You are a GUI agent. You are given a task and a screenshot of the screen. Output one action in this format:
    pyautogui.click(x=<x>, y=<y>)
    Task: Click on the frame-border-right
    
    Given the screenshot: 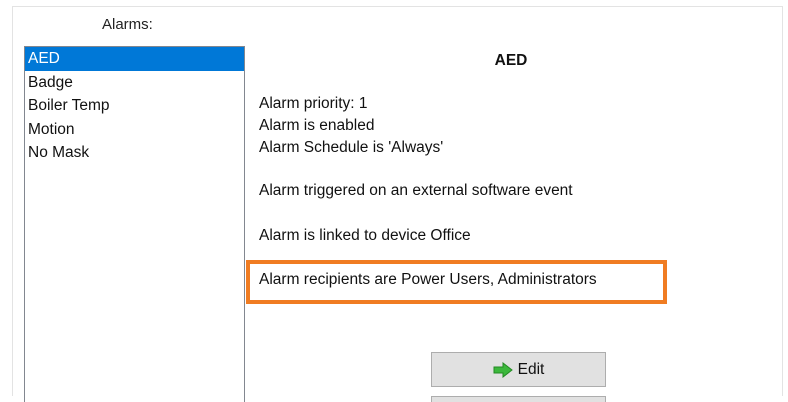 What is the action you would take?
    pyautogui.click(x=782, y=201)
    